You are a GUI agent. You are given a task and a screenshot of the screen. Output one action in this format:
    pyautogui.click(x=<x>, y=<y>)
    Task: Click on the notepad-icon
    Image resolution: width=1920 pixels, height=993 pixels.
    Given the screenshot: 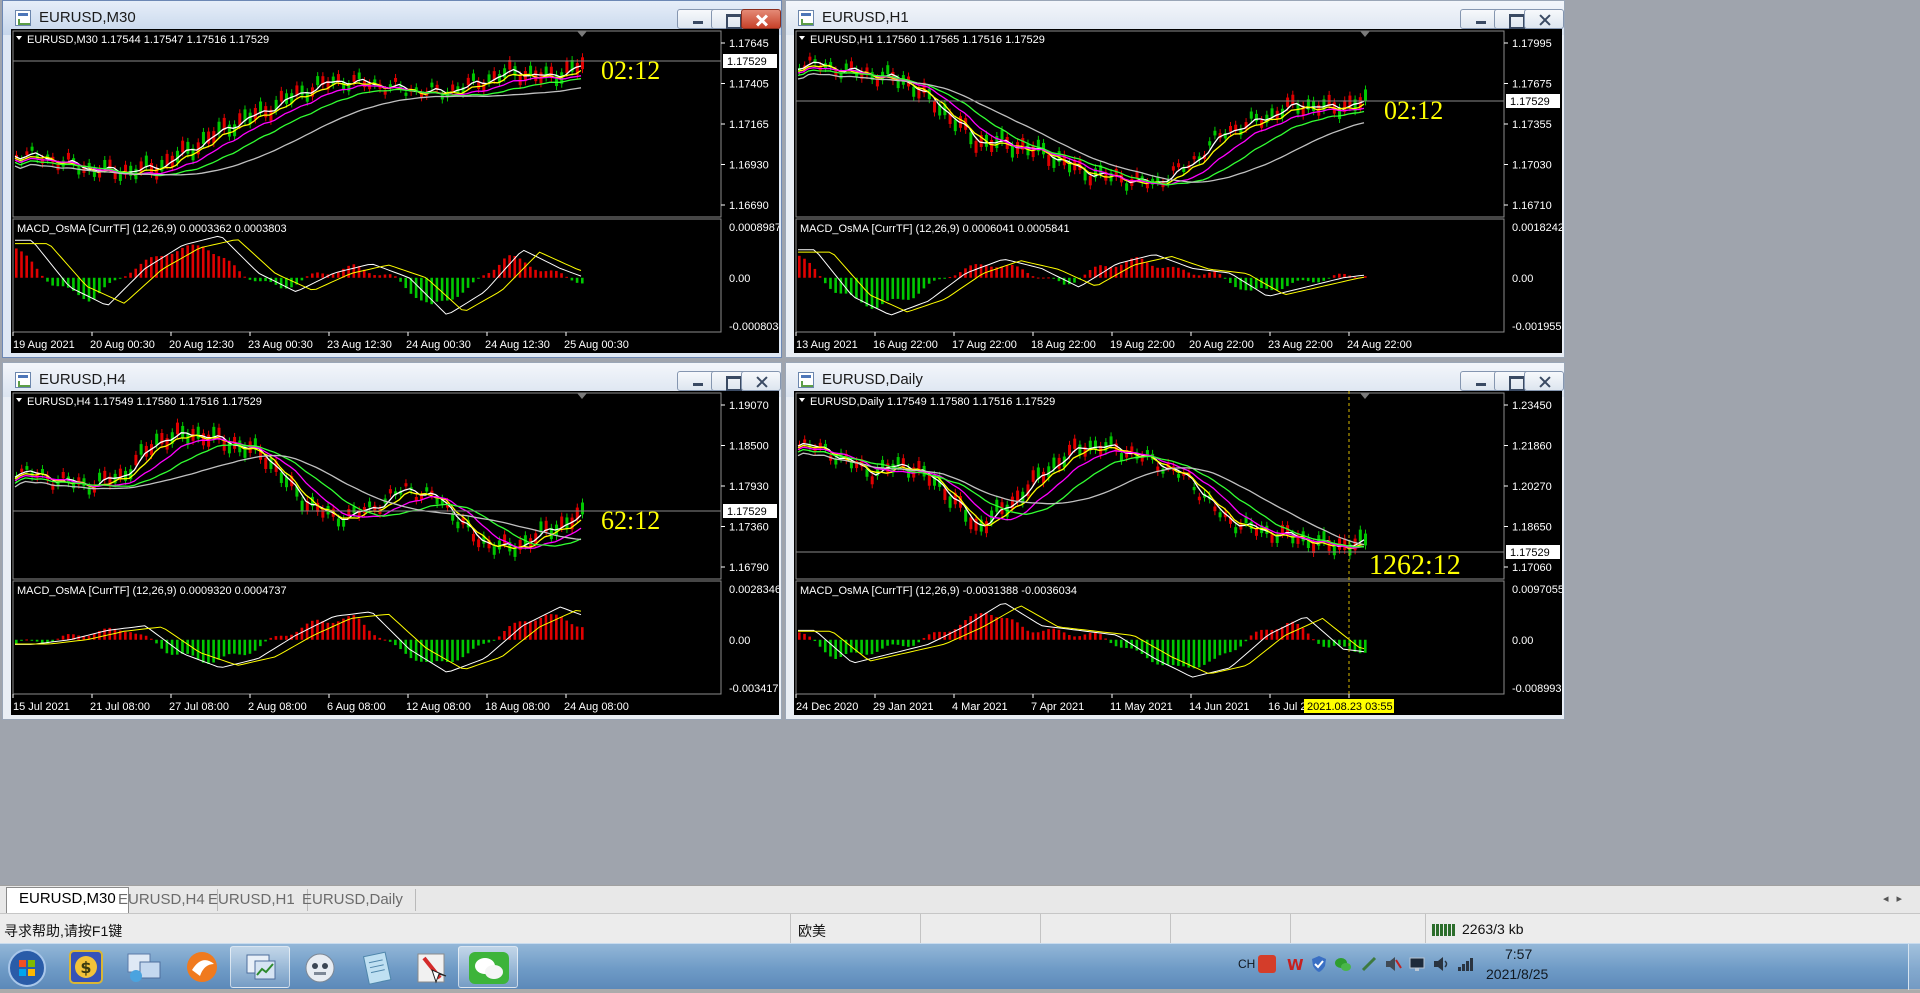 What is the action you would take?
    pyautogui.click(x=378, y=967)
    